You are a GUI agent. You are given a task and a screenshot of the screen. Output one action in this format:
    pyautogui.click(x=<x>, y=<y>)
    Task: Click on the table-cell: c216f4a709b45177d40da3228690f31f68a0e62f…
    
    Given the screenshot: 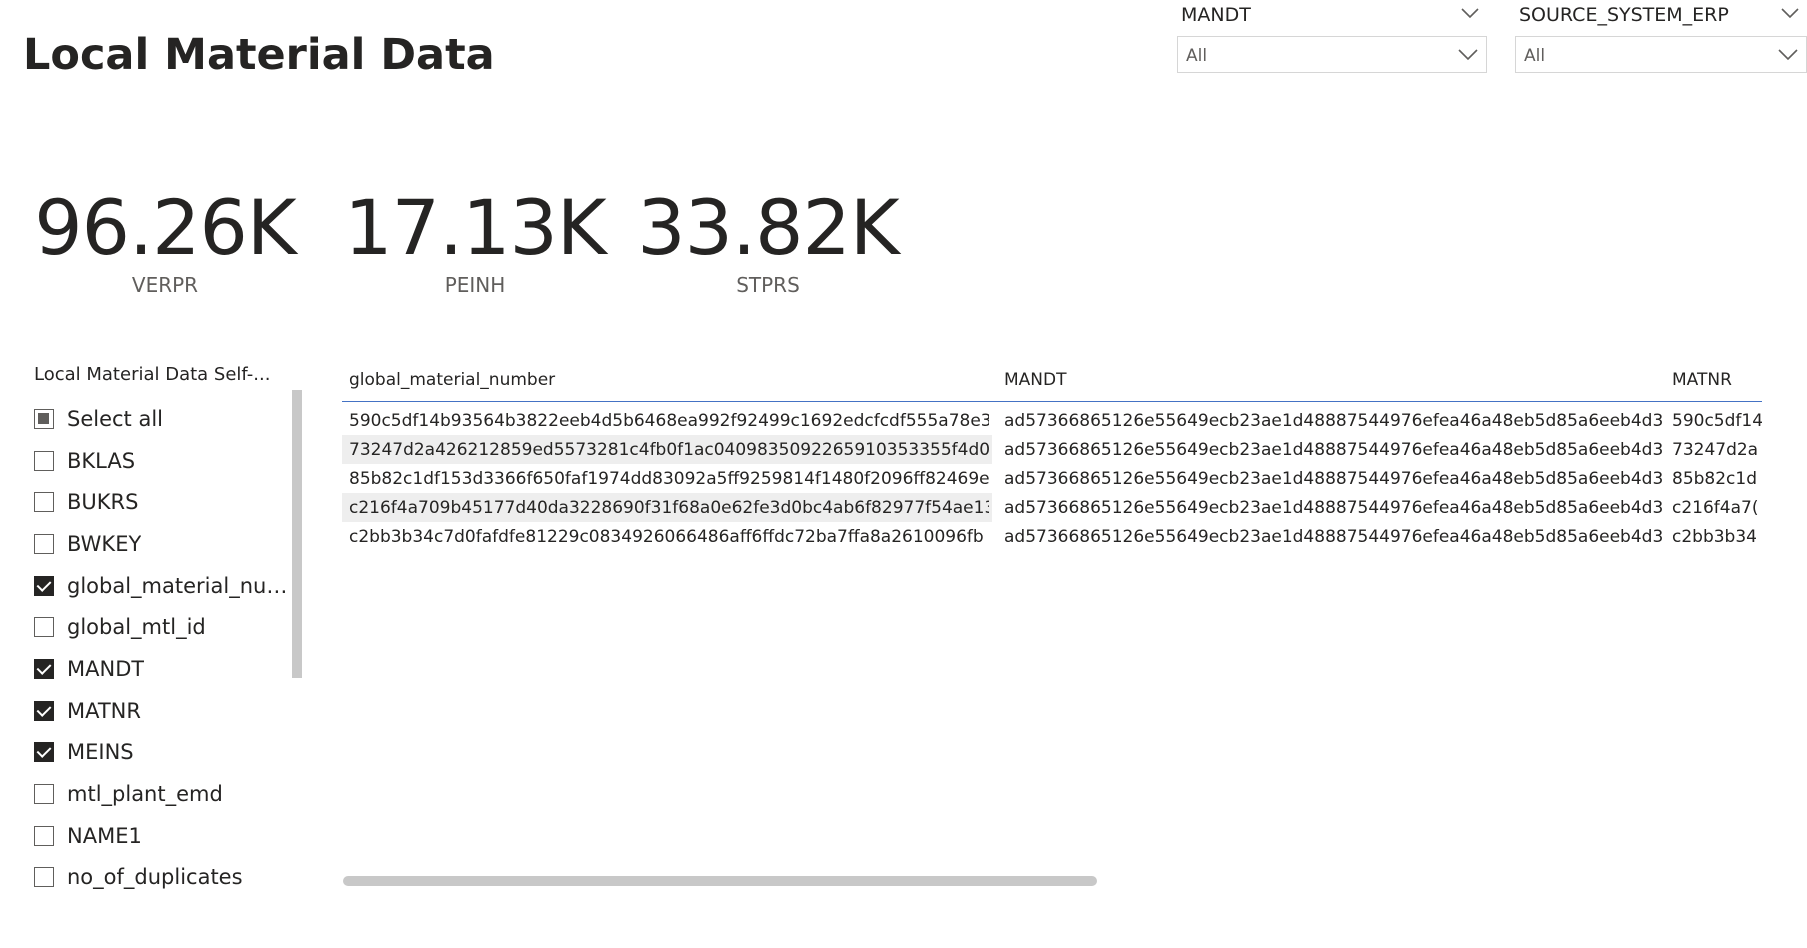 What is the action you would take?
    pyautogui.click(x=669, y=508)
    